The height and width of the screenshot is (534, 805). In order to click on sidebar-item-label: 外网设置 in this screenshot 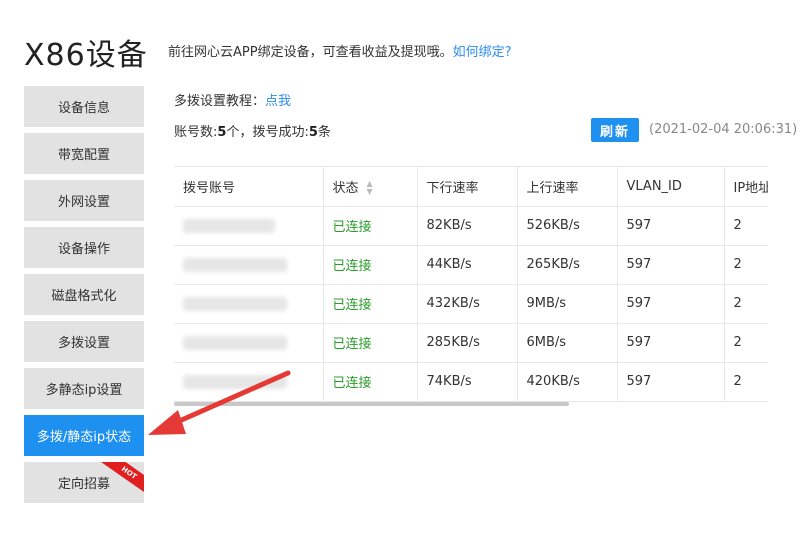, I will do `click(83, 202)`.